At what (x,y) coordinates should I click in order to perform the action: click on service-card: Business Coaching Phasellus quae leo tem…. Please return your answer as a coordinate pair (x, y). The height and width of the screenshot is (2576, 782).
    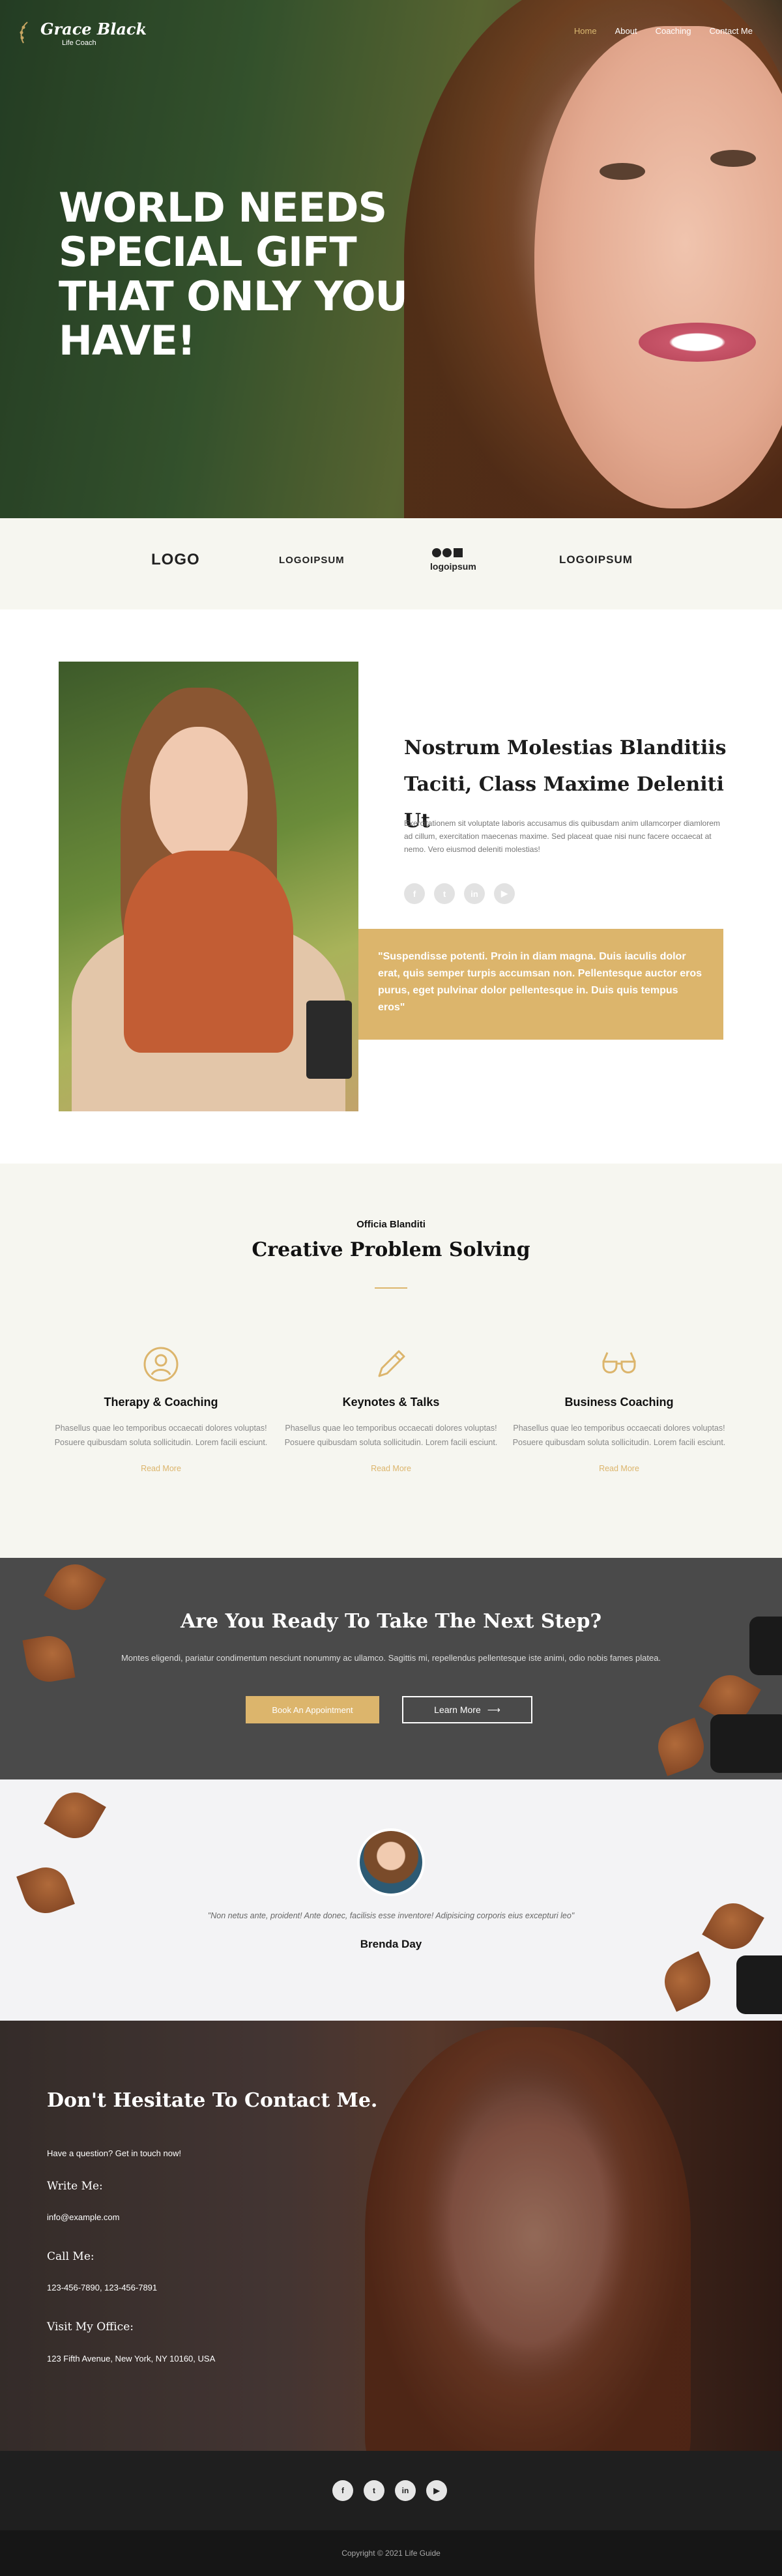
    Looking at the image, I should click on (619, 1409).